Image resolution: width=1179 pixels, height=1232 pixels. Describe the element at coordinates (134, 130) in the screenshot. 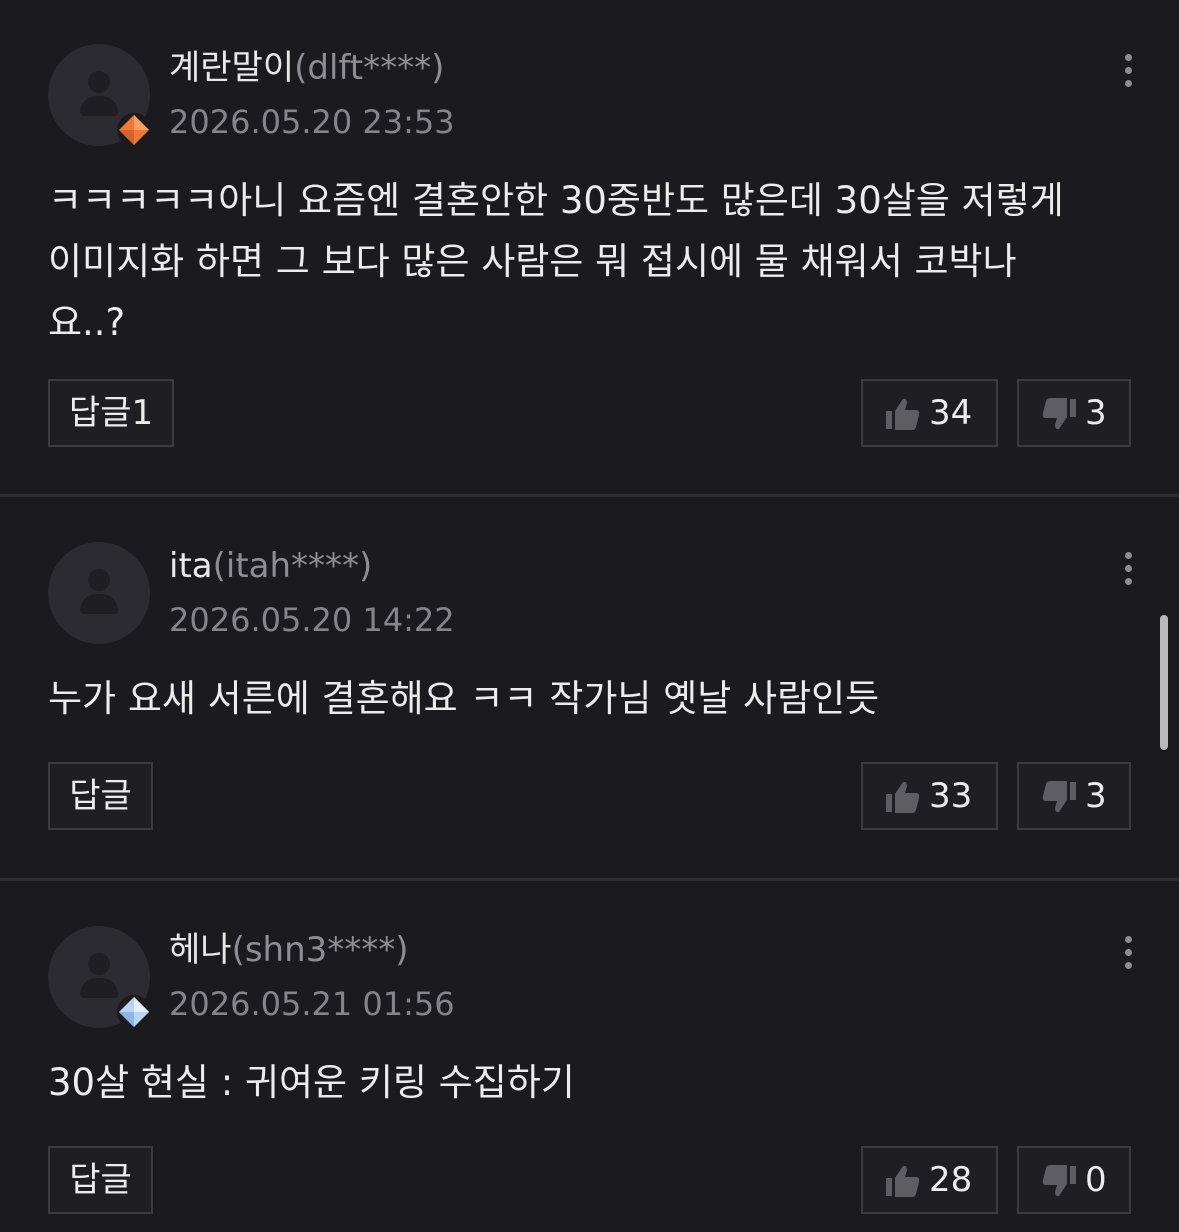

I see `orange-diamond-badge-icon` at that location.